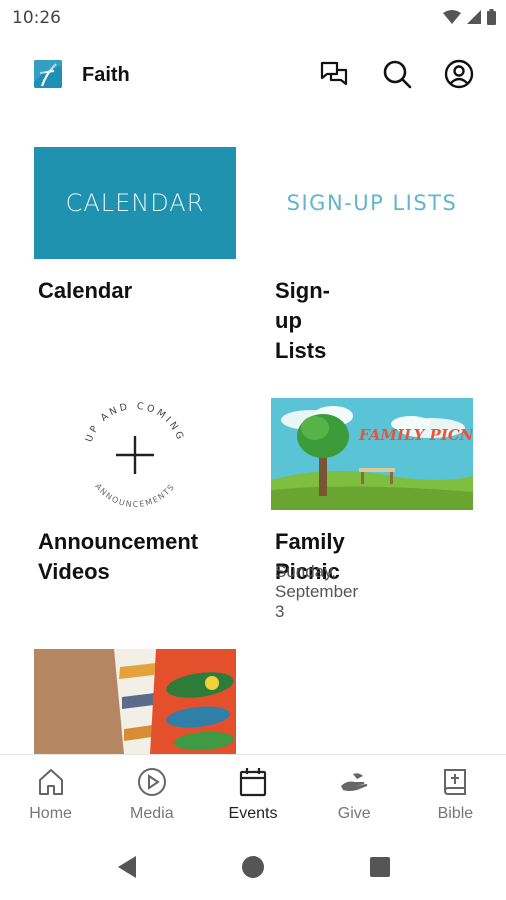  I want to click on back-button, so click(127, 867).